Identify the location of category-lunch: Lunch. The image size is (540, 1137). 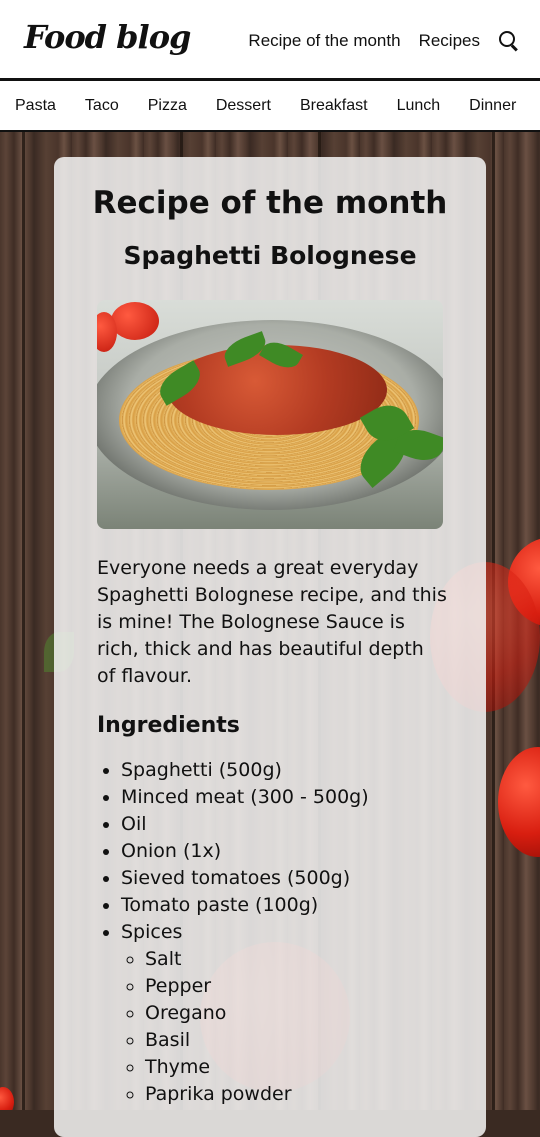
(419, 106).